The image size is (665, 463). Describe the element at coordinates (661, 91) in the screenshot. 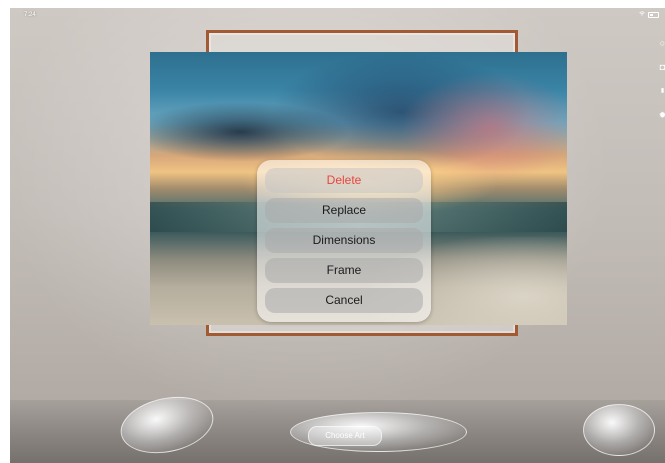

I see `record-icon: ▮` at that location.